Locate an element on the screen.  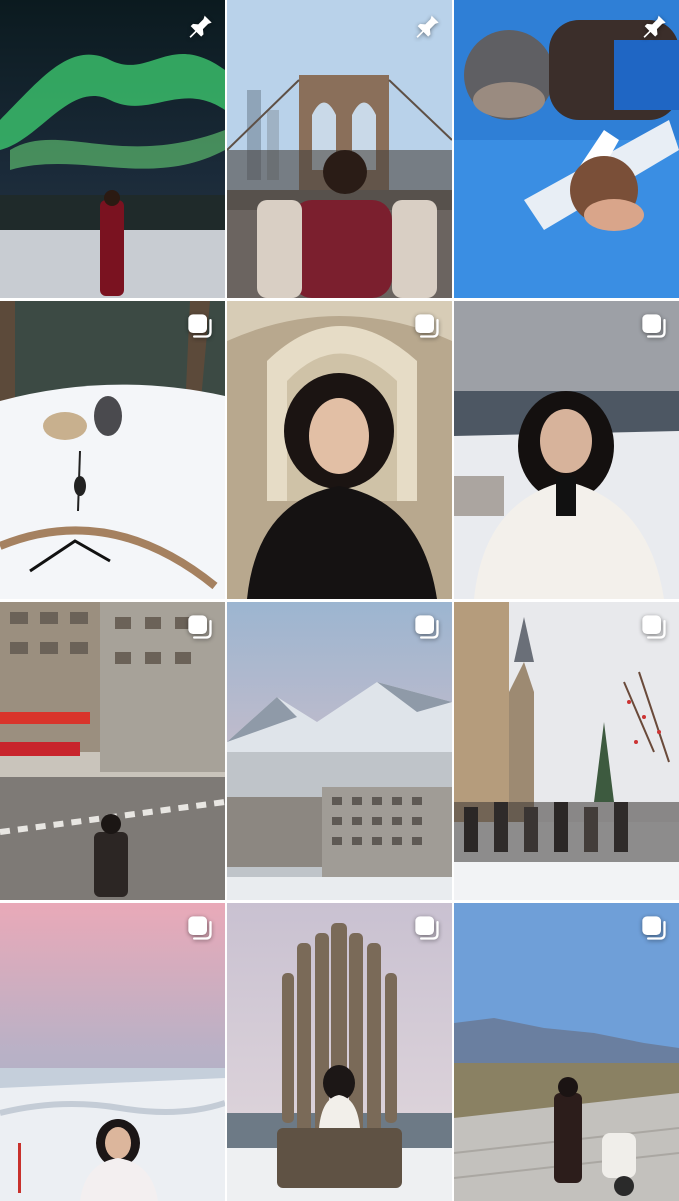
arched-hall-portrait-photo is located at coordinates (339, 450).